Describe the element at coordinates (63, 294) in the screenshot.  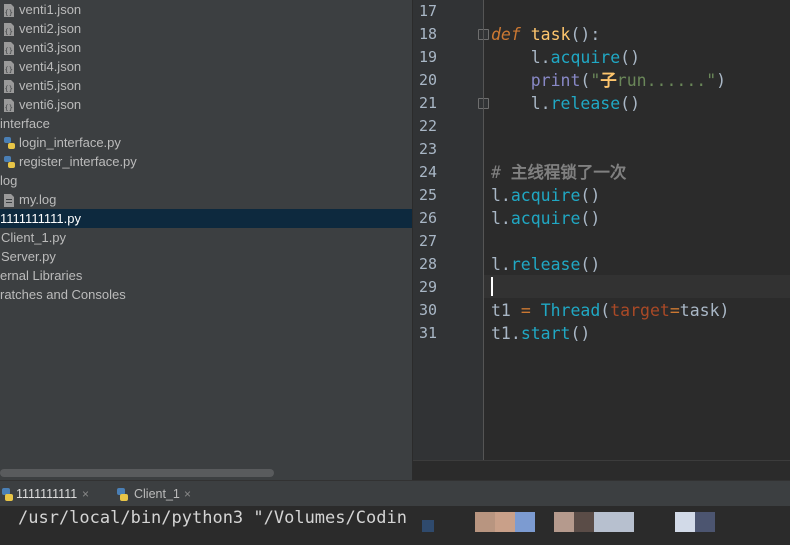
I see `tree-item-label: ratches and Consoles` at that location.